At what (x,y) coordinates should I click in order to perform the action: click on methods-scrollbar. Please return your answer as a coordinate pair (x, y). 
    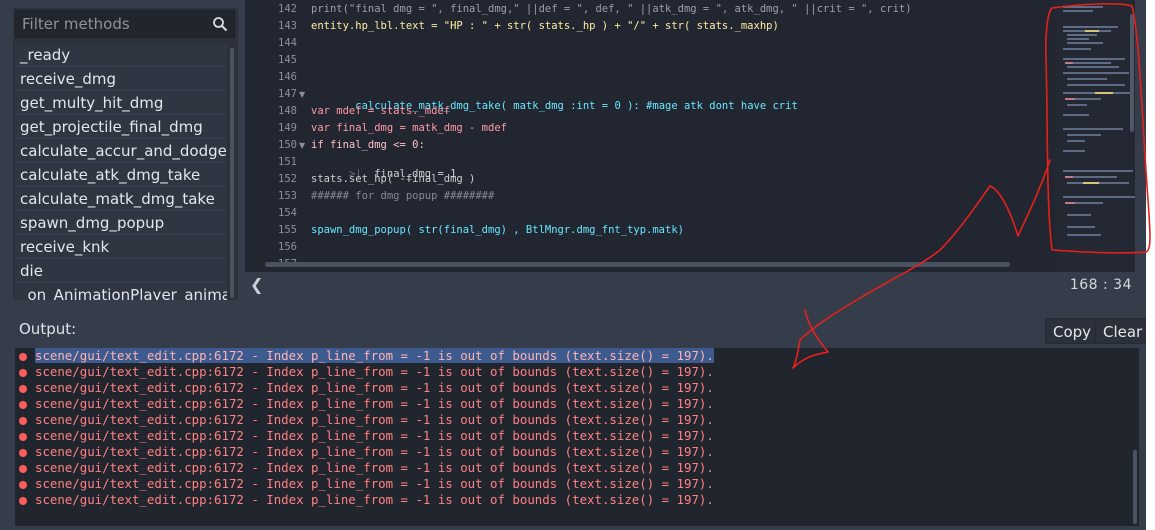
    Looking at the image, I should click on (232, 173).